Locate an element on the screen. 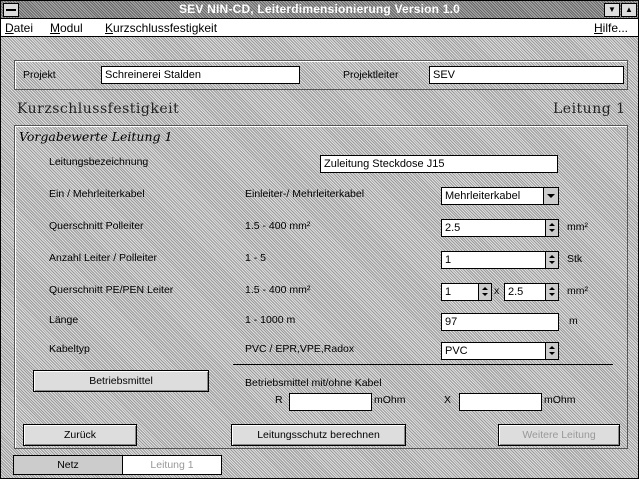 Image resolution: width=639 pixels, height=479 pixels. projekt-input: Schreinerei Stalden is located at coordinates (200, 75).